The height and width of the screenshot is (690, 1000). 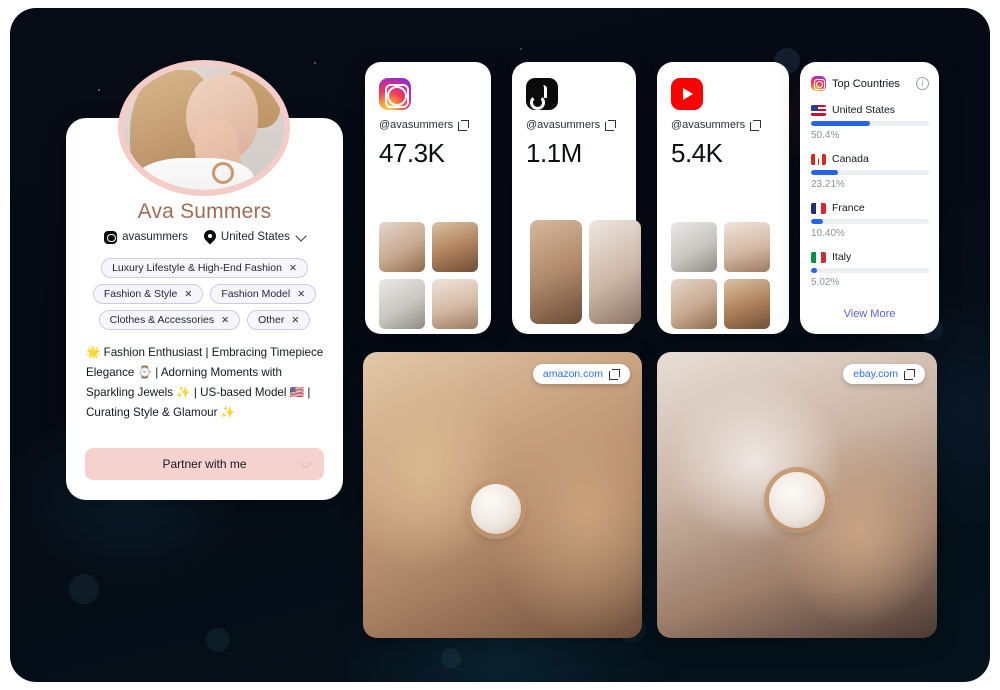 I want to click on tag-chip: Fashion & Style ✕, so click(x=148, y=294).